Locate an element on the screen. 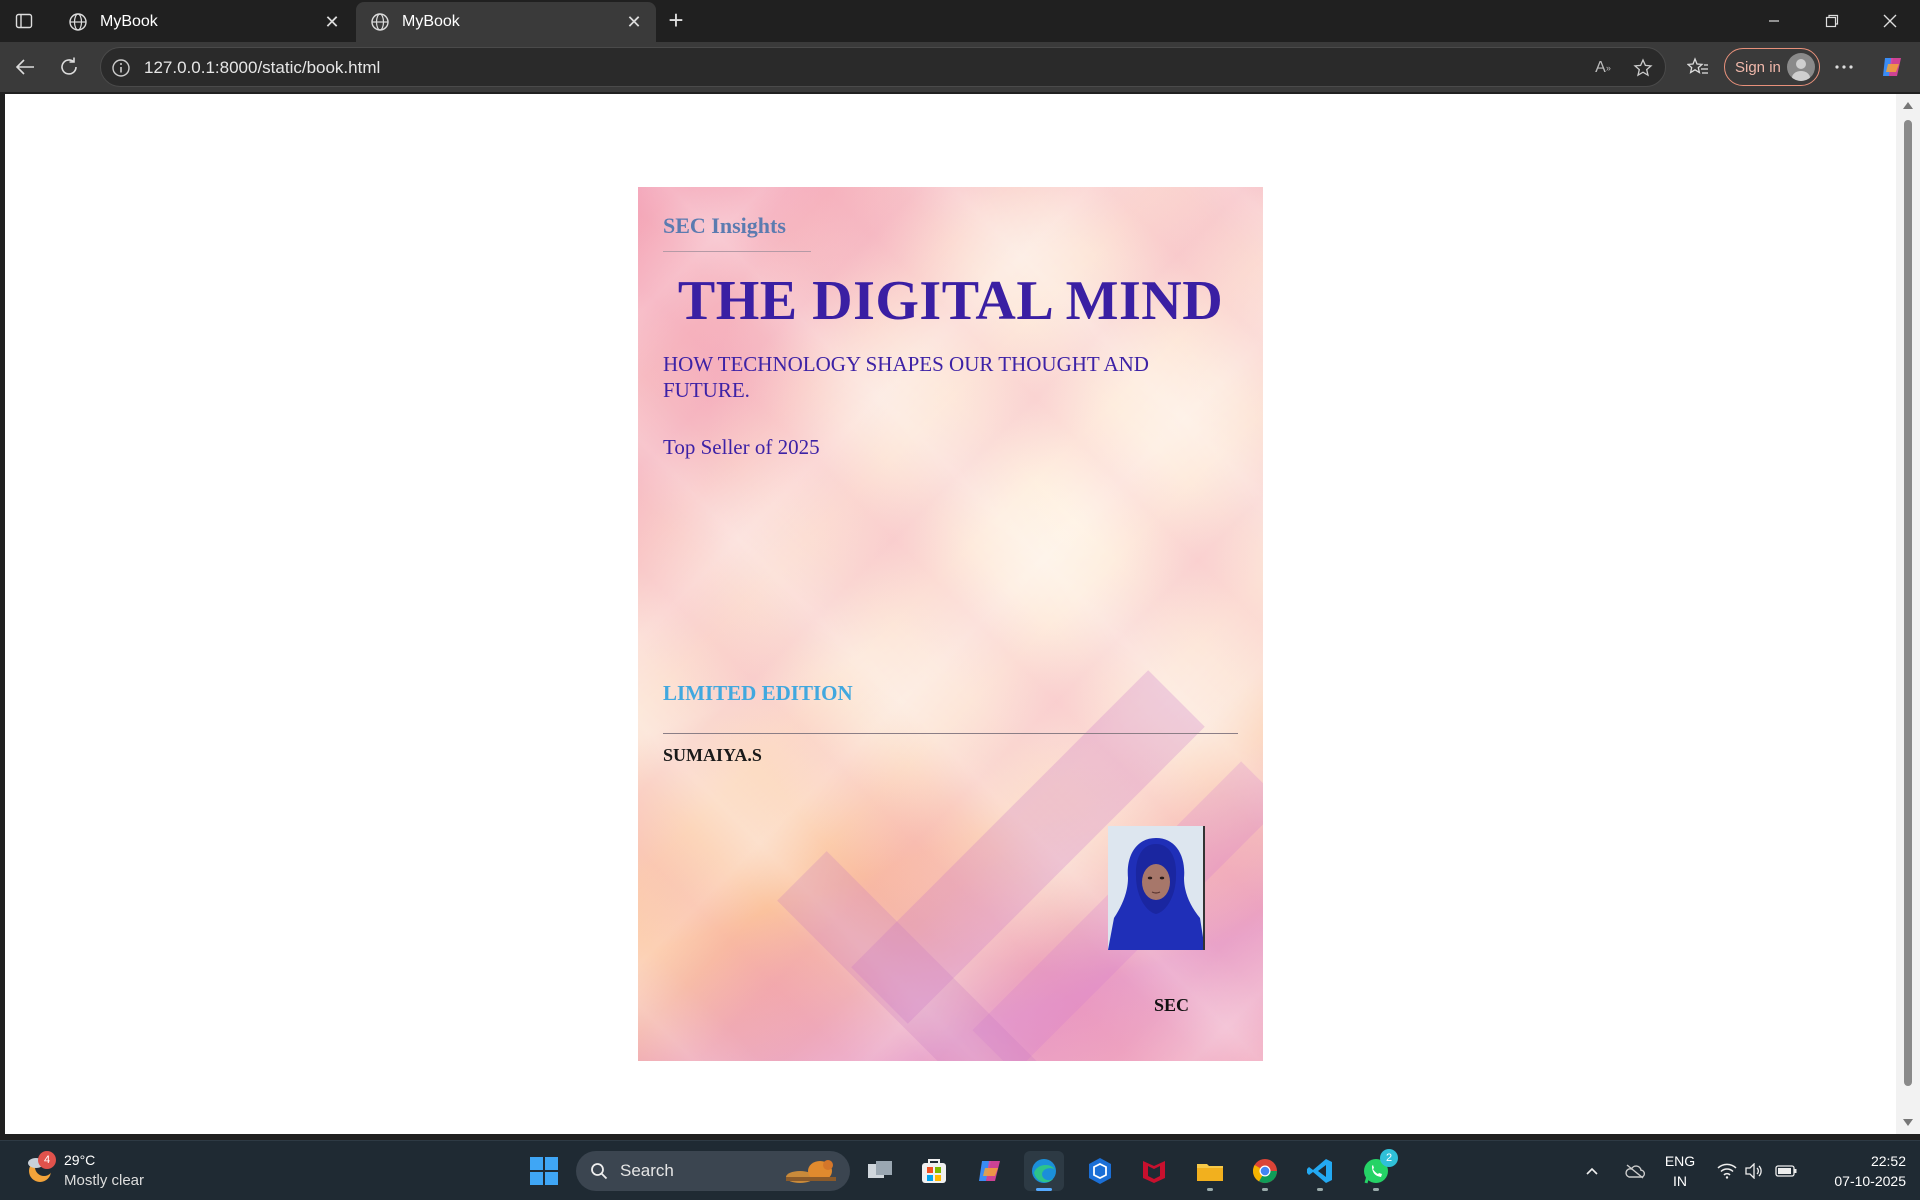  security-app-icon is located at coordinates (1100, 1171).